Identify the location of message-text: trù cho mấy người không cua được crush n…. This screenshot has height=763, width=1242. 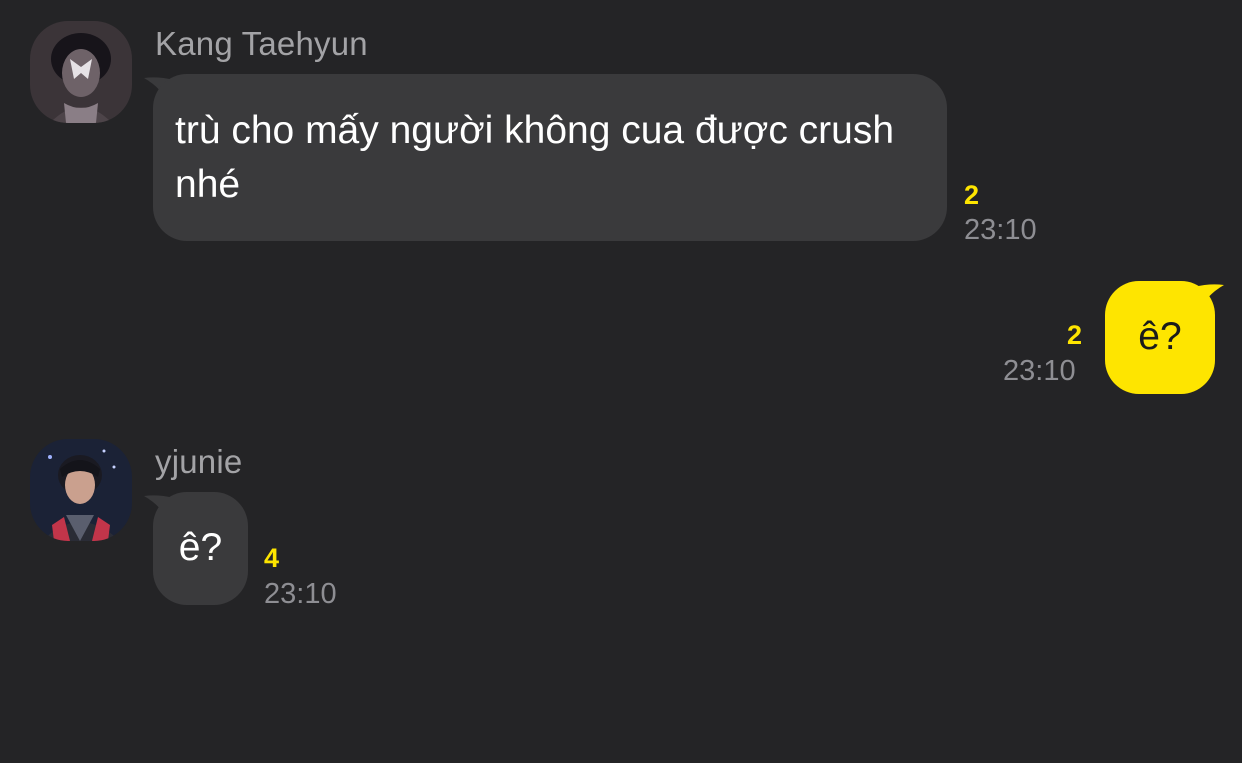
(535, 157).